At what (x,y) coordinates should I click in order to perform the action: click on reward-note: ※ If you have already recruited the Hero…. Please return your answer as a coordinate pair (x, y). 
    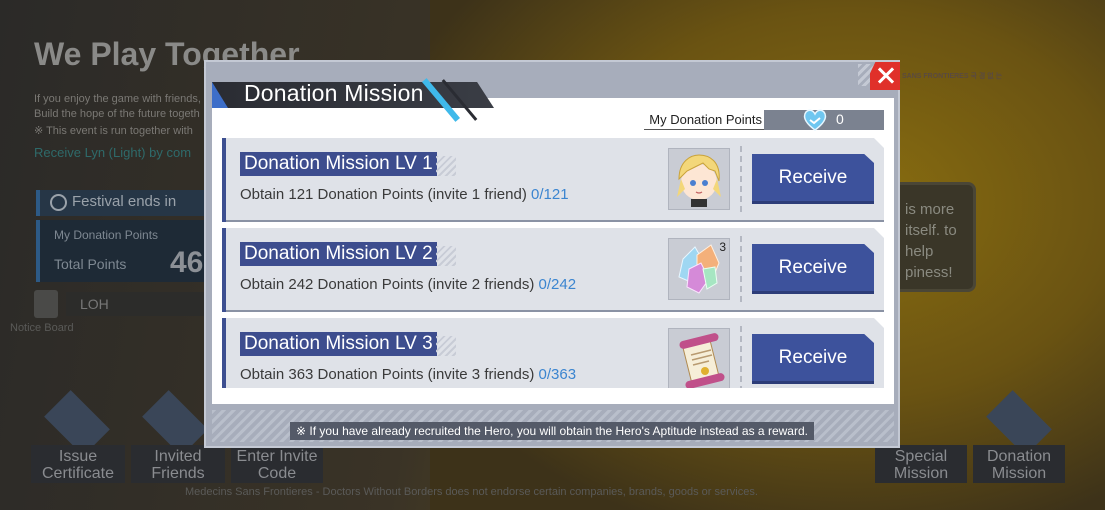
    Looking at the image, I should click on (552, 431).